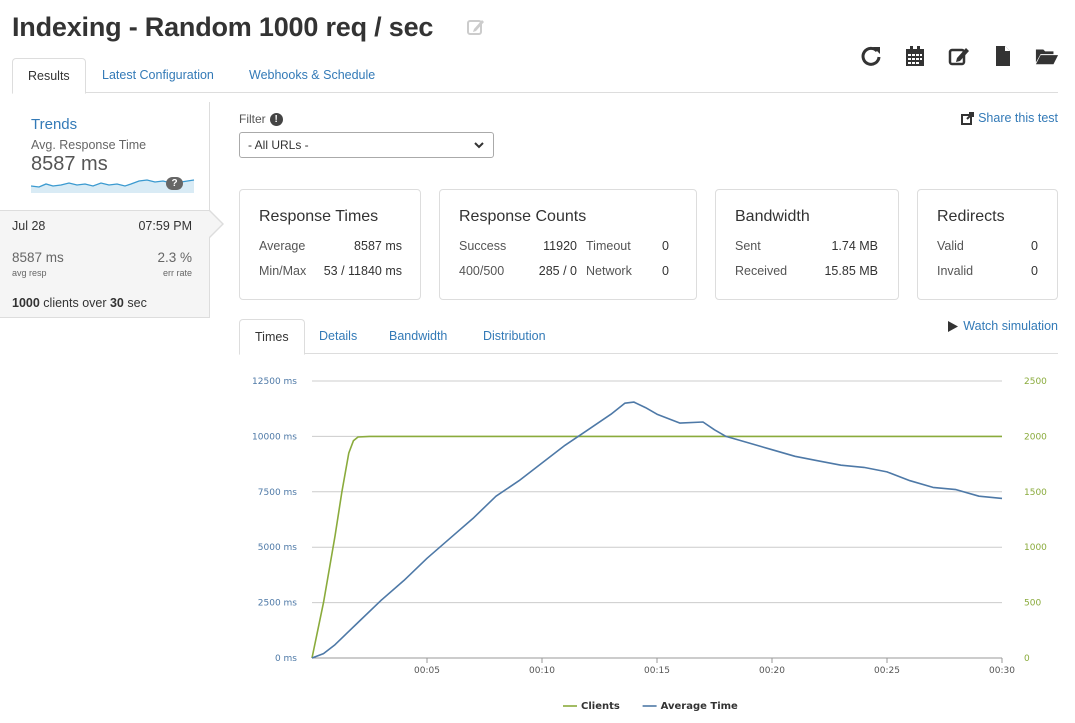 This screenshot has height=723, width=1075. Describe the element at coordinates (29, 226) in the screenshot. I see `run-date: Jul 28` at that location.